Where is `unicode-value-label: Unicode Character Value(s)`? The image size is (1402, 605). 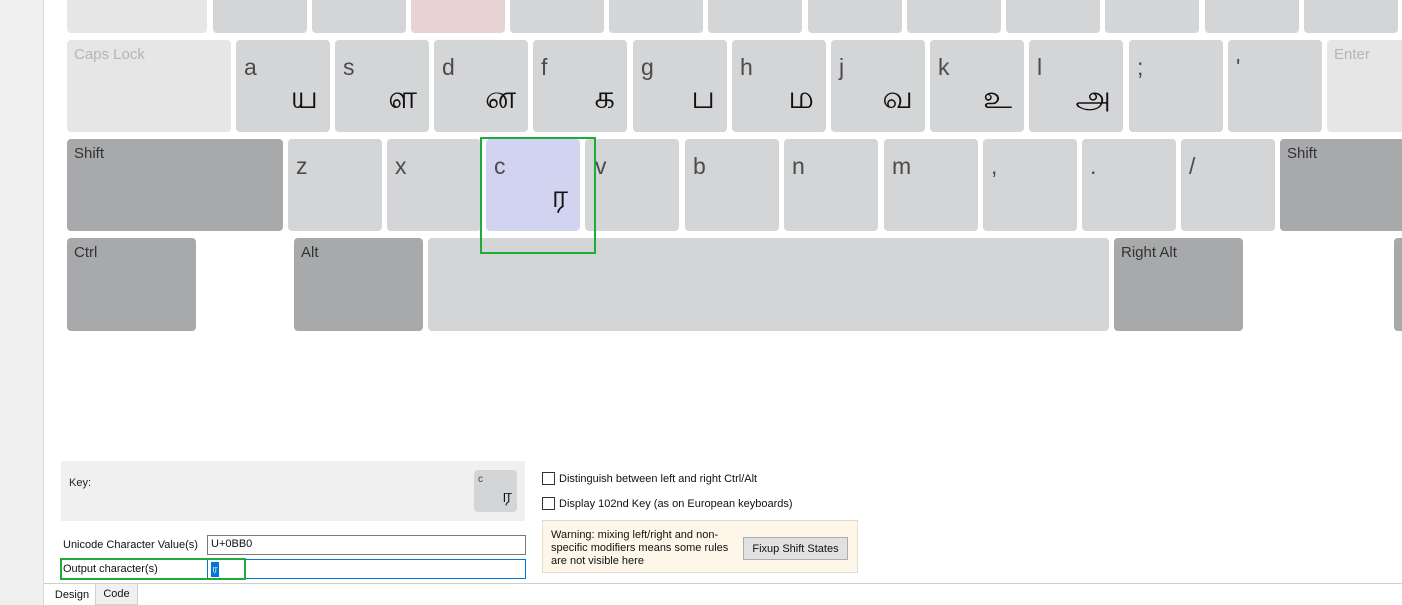 unicode-value-label: Unicode Character Value(s) is located at coordinates (130, 545).